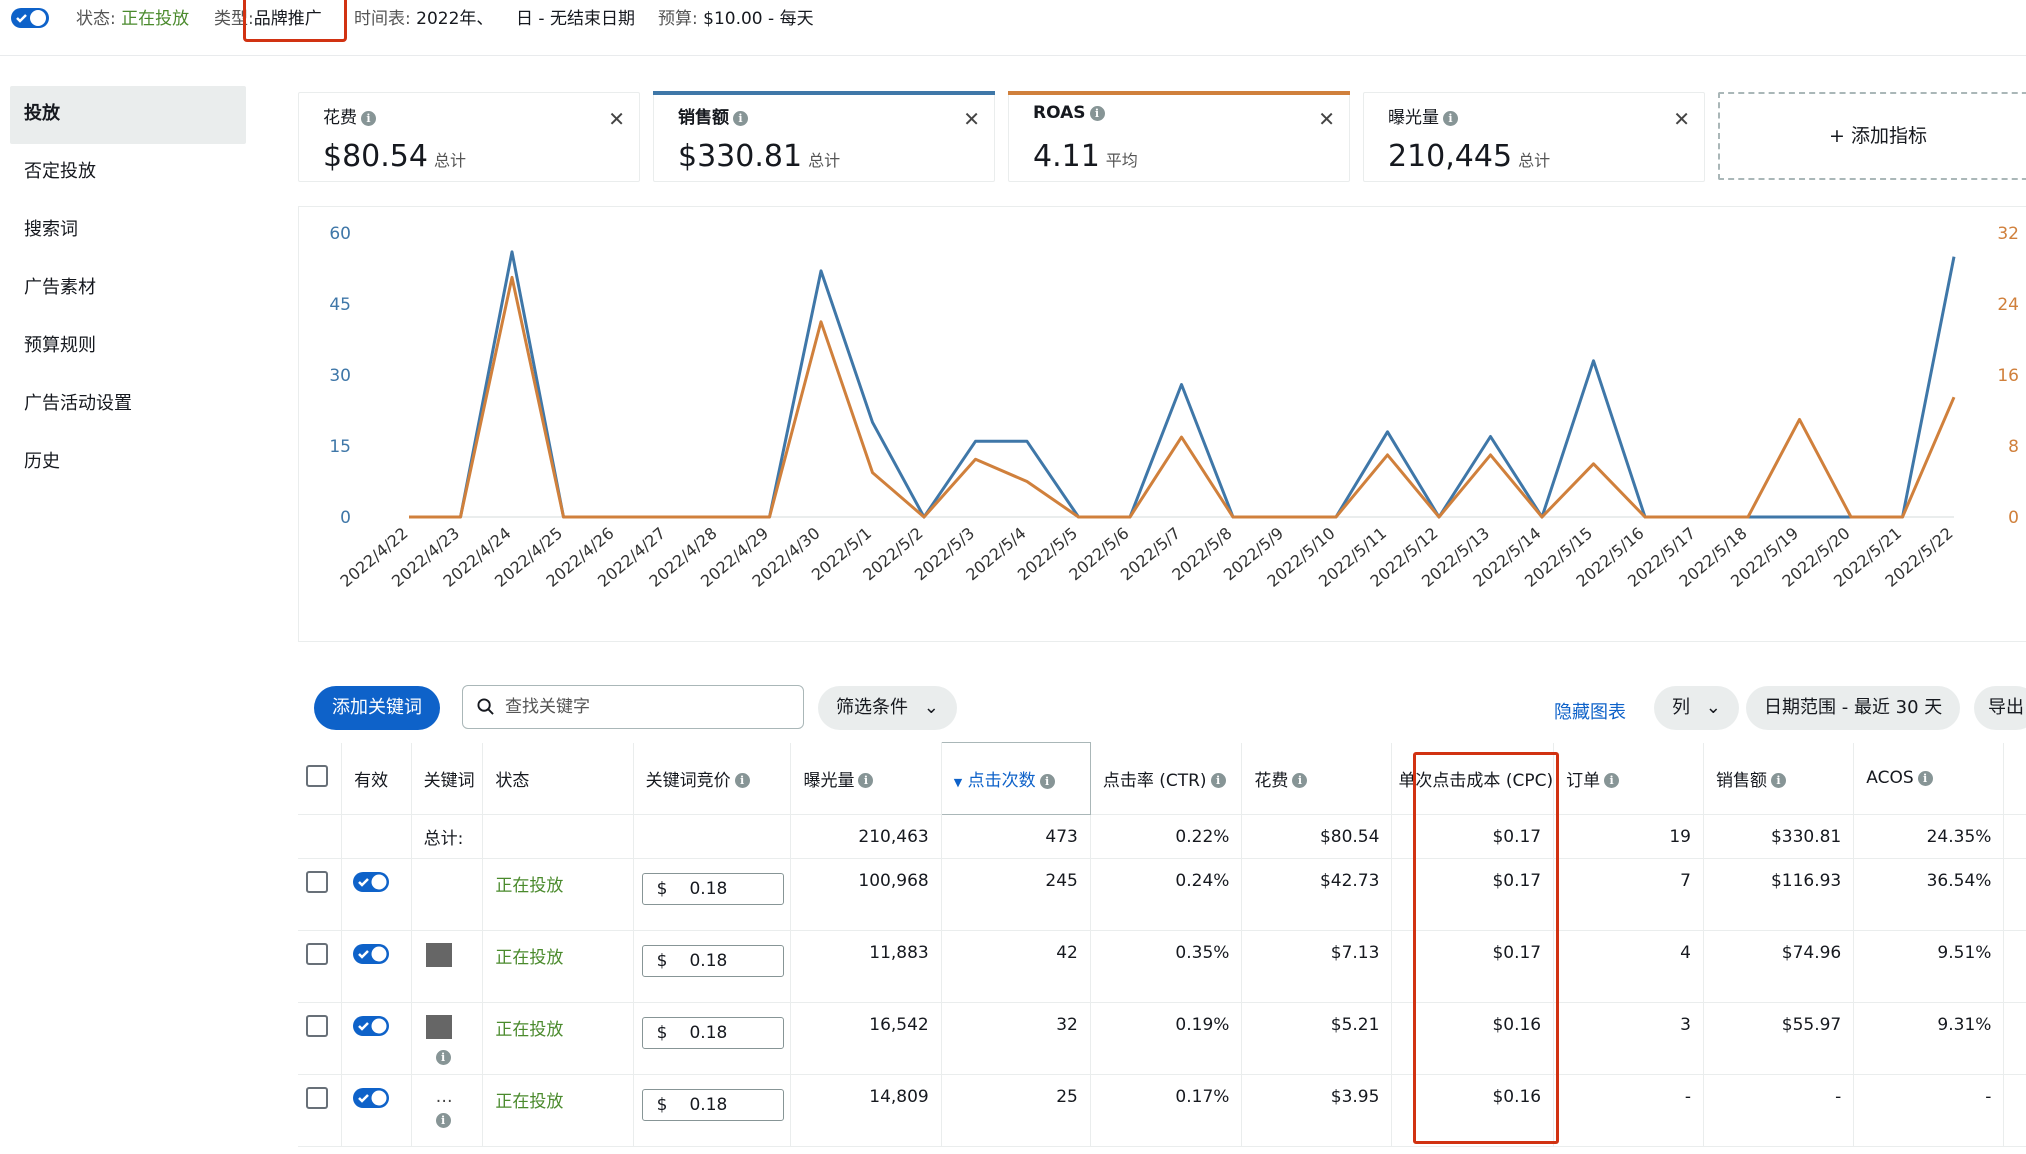  I want to click on column-header-spend: 花费 i, so click(1317, 778).